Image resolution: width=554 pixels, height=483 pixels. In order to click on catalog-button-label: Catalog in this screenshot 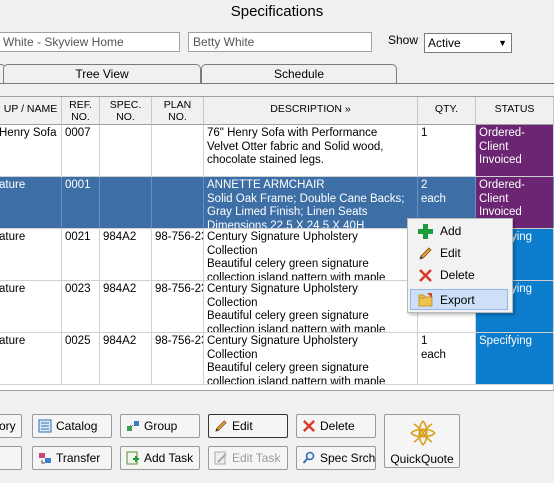, I will do `click(77, 426)`.